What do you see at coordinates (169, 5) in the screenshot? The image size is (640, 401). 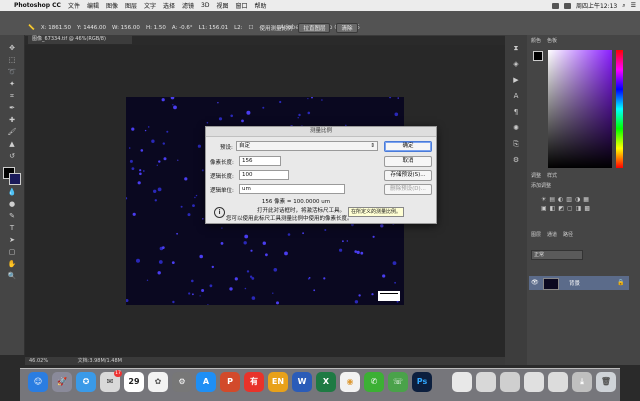 I see `menu-select: 选择` at bounding box center [169, 5].